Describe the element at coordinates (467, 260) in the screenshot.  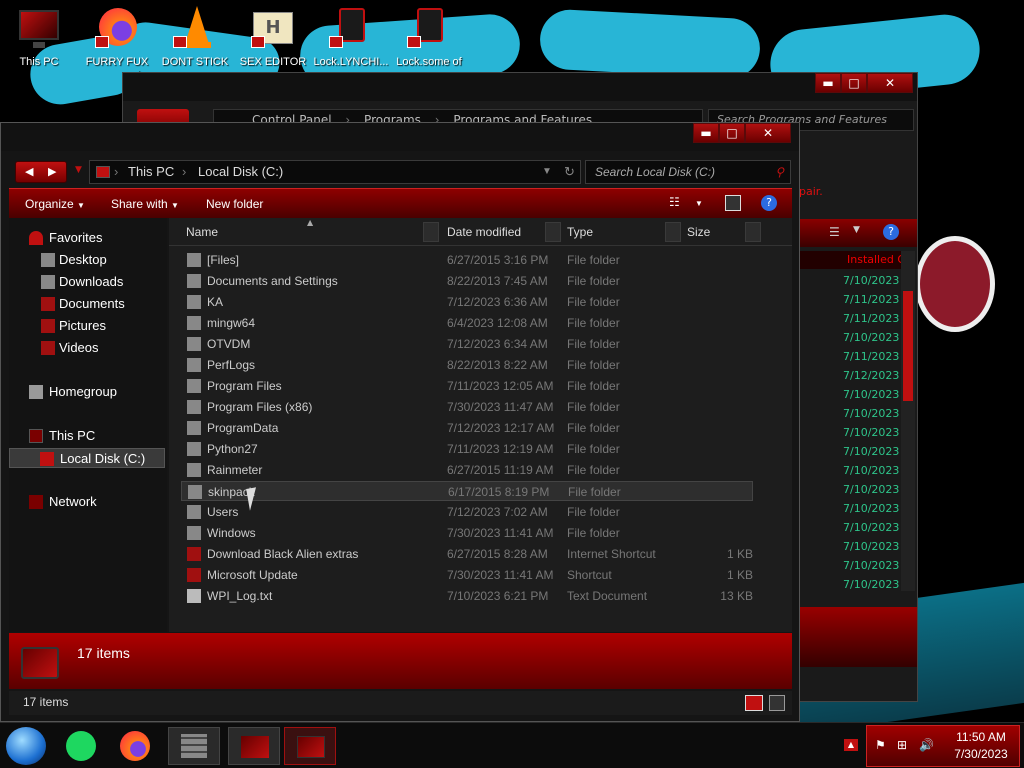
I see `file-row: [Files] 6/27/2015 3:16 PM File folder` at that location.